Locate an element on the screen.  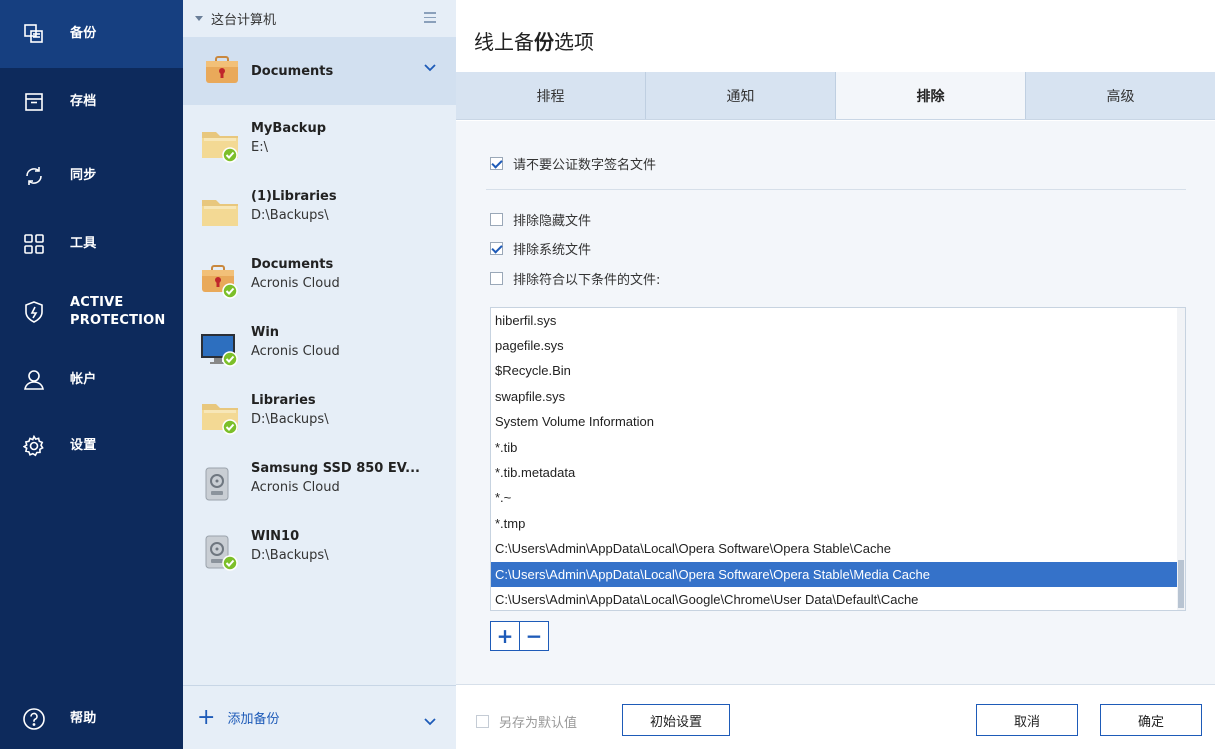
save-default-option: 另存为默认值 is located at coordinates (526, 721).